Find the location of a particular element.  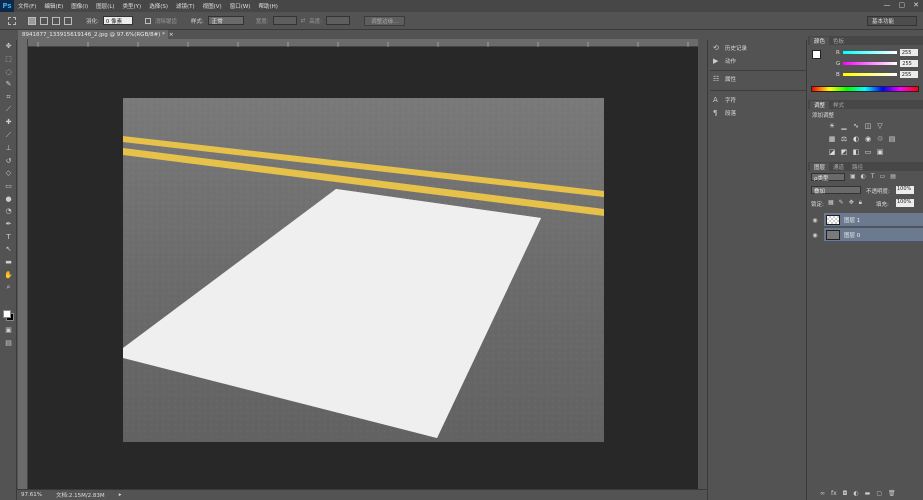

quick-mask-icon: ▣ is located at coordinates (8, 330).